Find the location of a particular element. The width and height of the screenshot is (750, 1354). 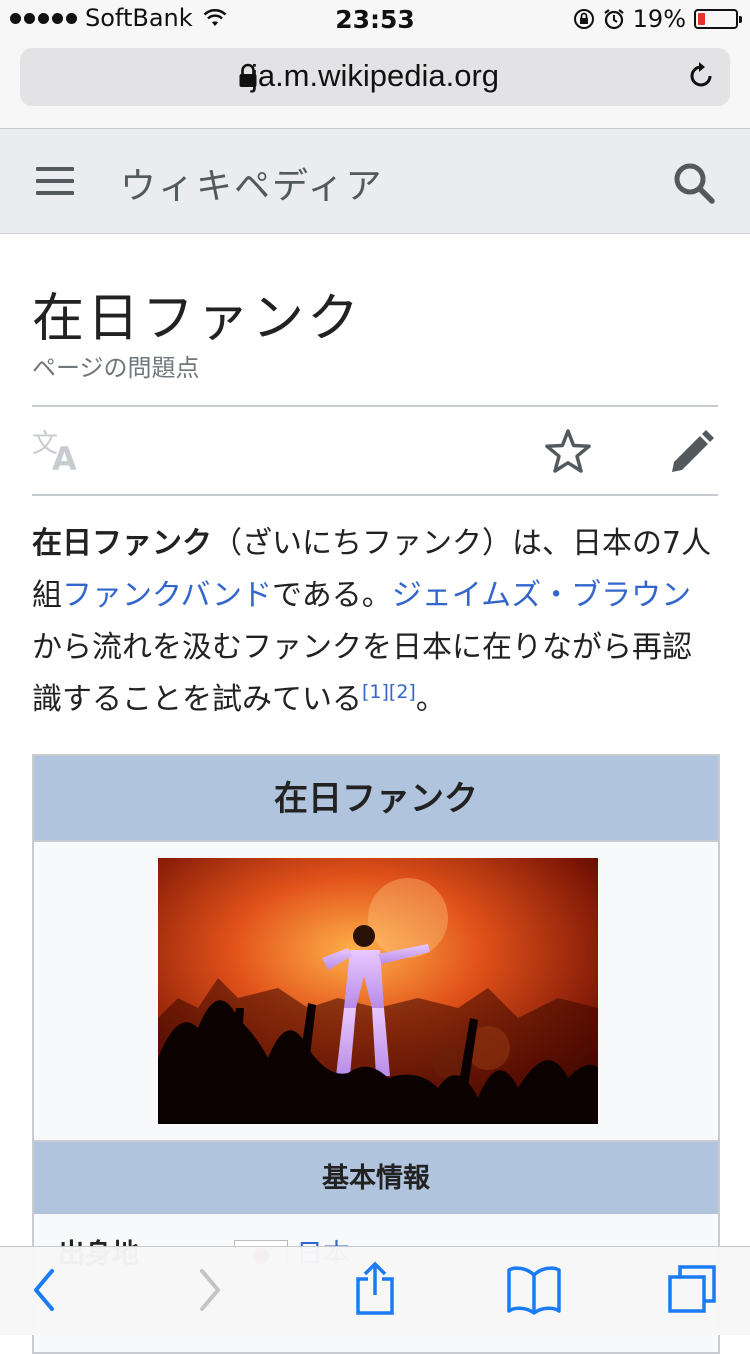

reload-icon is located at coordinates (701, 76).